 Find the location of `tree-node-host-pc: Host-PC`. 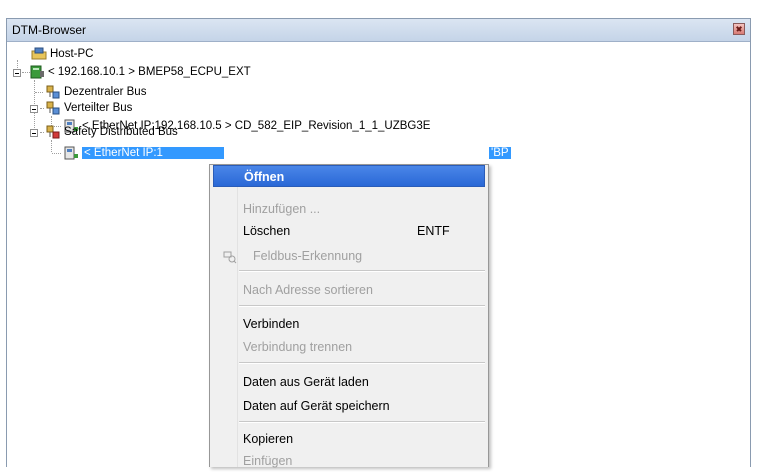

tree-node-host-pc: Host-PC is located at coordinates (62, 54).